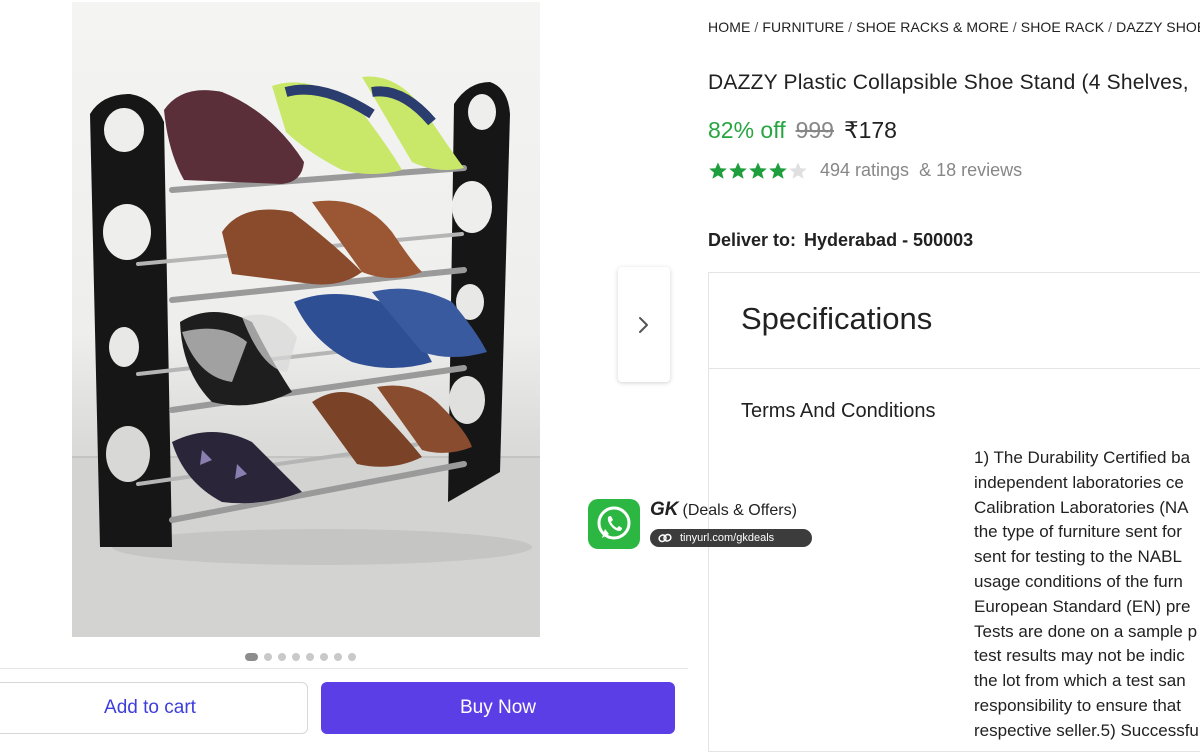 The height and width of the screenshot is (752, 1200). What do you see at coordinates (1158, 27) in the screenshot?
I see `breadcrumb-current: DAZZY SHOE RACK` at bounding box center [1158, 27].